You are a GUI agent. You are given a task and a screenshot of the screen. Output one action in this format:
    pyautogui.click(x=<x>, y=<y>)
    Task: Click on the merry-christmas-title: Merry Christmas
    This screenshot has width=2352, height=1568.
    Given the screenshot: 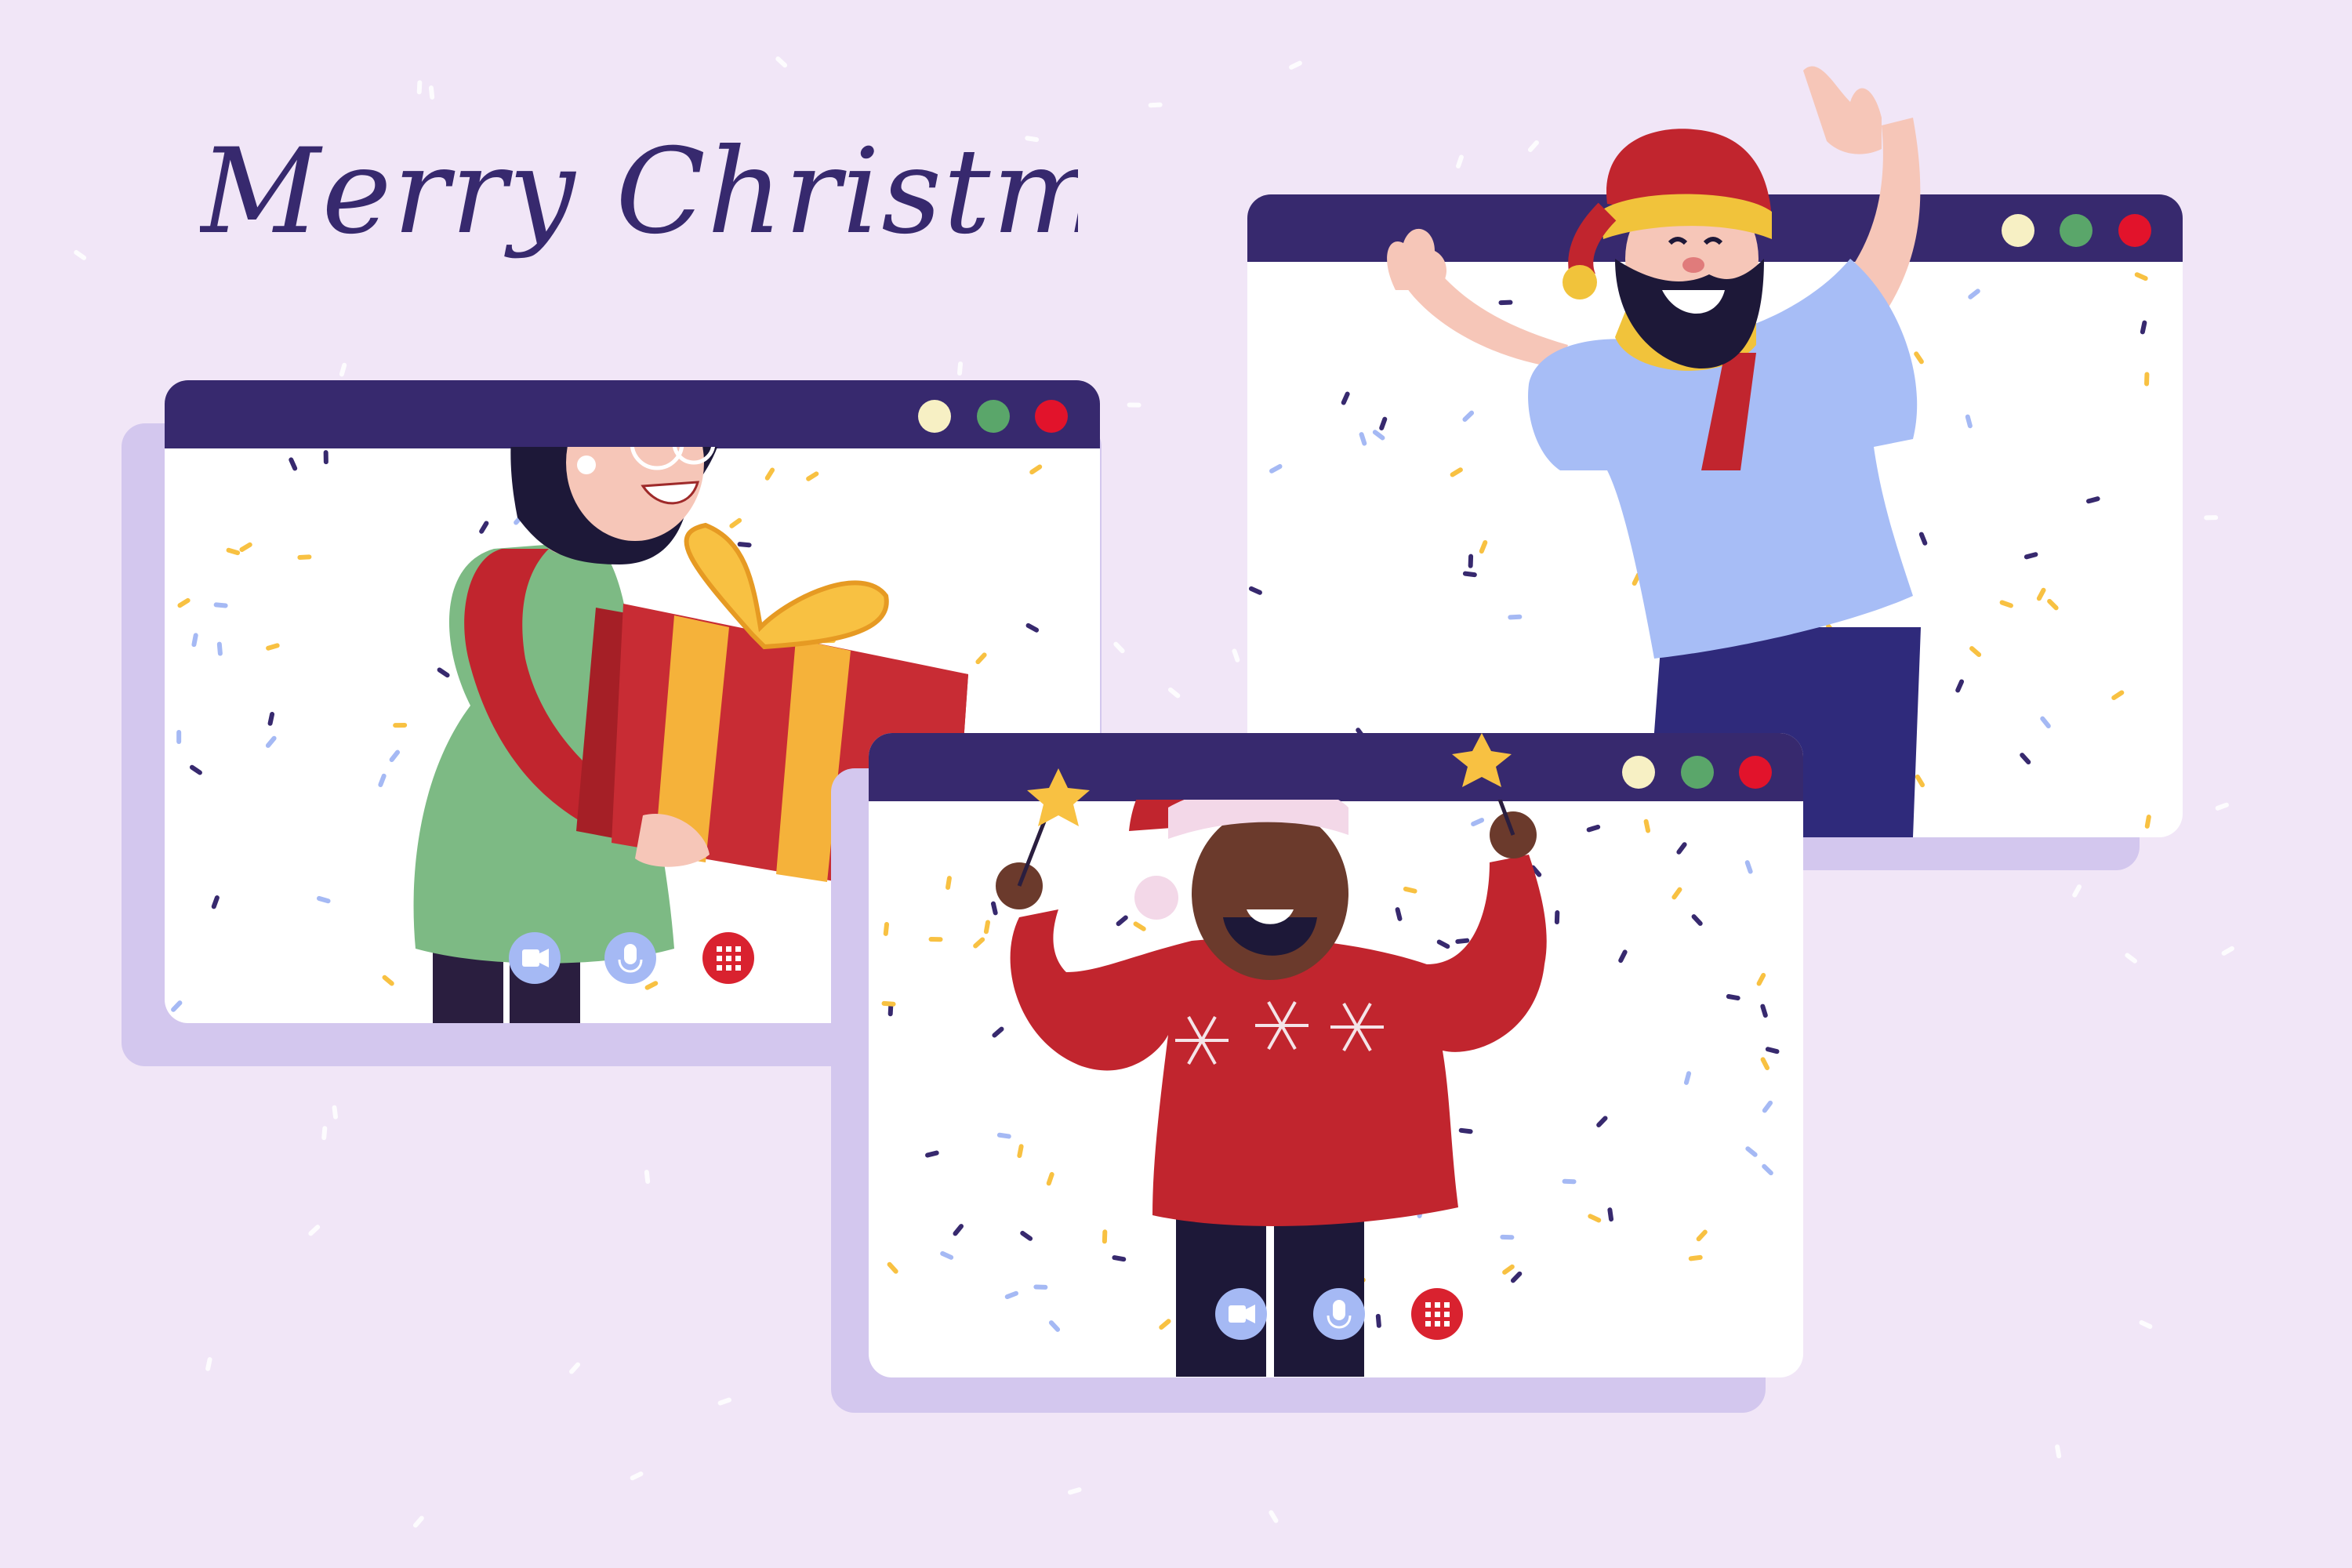 What is the action you would take?
    pyautogui.click(x=639, y=192)
    